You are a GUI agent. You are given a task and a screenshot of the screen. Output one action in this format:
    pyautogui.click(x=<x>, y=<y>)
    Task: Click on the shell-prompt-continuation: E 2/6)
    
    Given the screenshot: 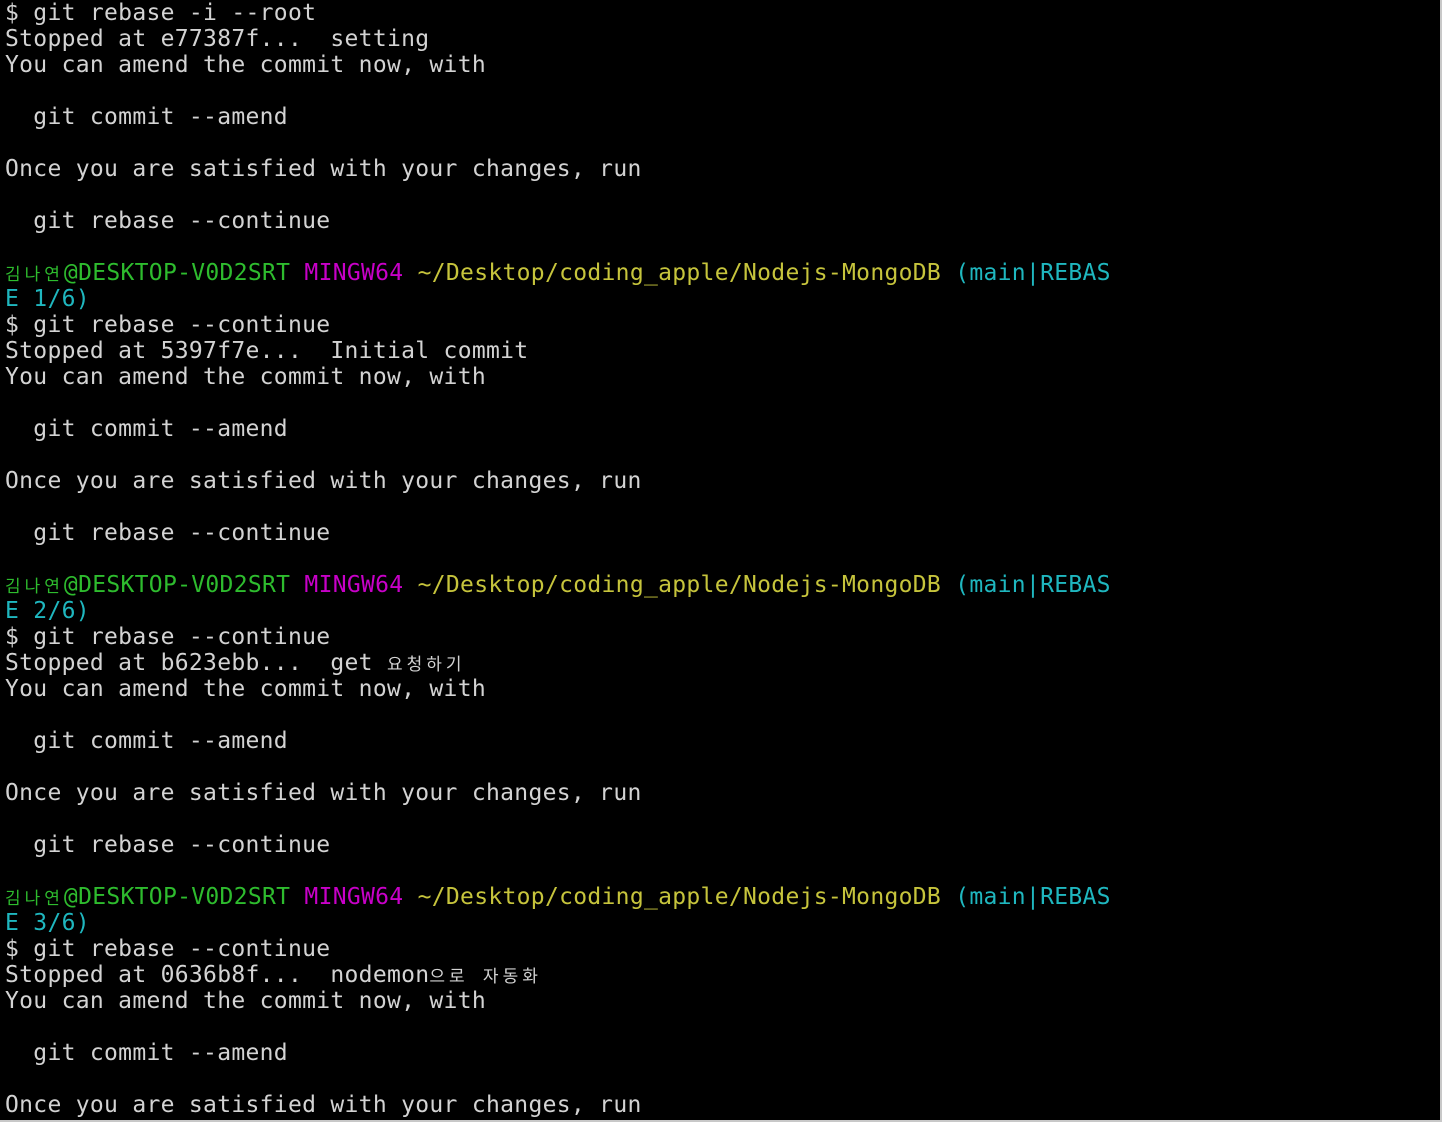 What is the action you would take?
    pyautogui.click(x=558, y=611)
    